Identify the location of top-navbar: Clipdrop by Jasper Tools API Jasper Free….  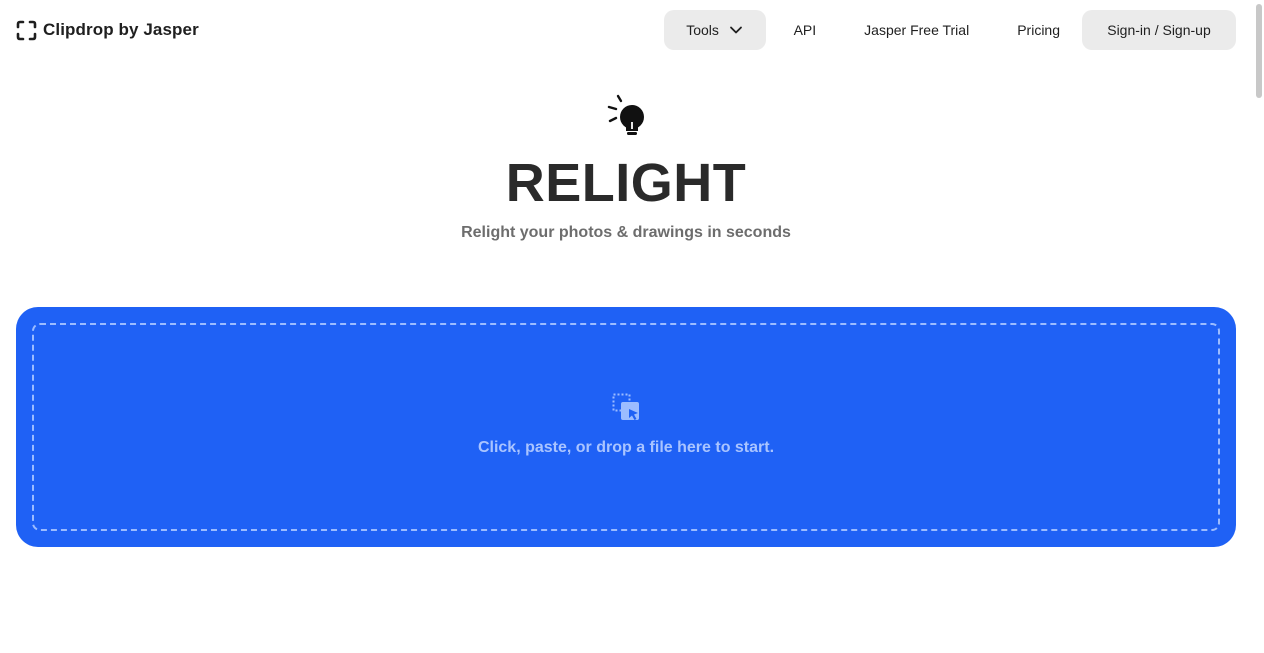
(625, 30).